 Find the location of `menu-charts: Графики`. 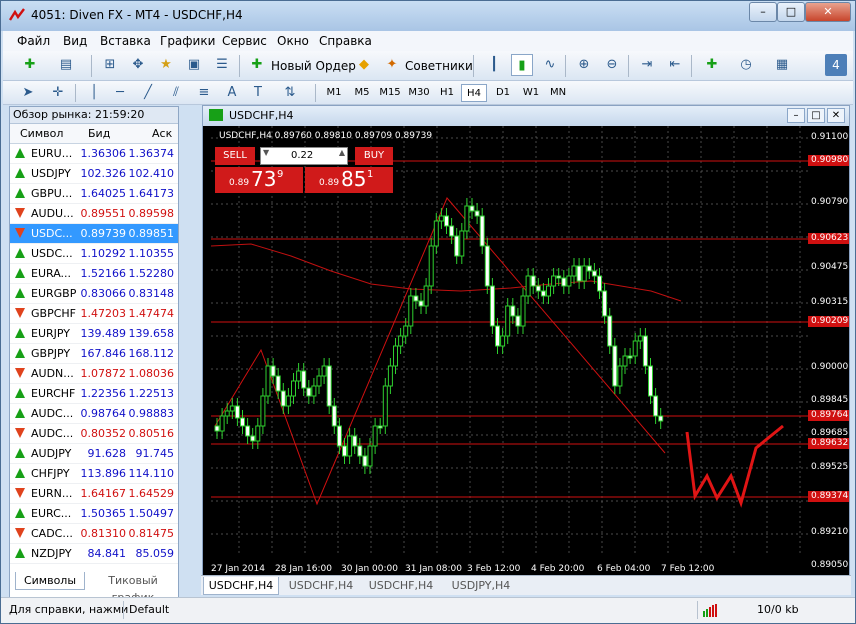

menu-charts: Графики is located at coordinates (187, 41).